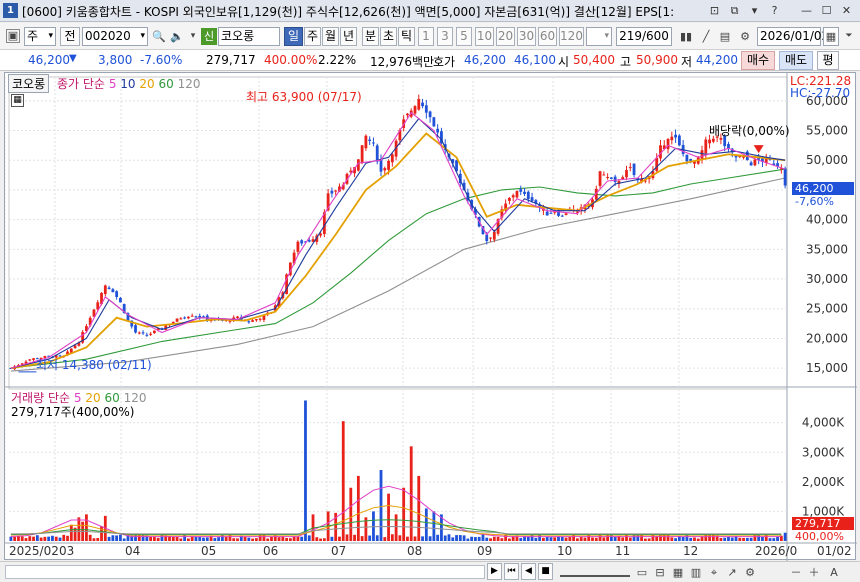  What do you see at coordinates (40, 36) in the screenshot?
I see `period-unit-select: 주 ▾` at bounding box center [40, 36].